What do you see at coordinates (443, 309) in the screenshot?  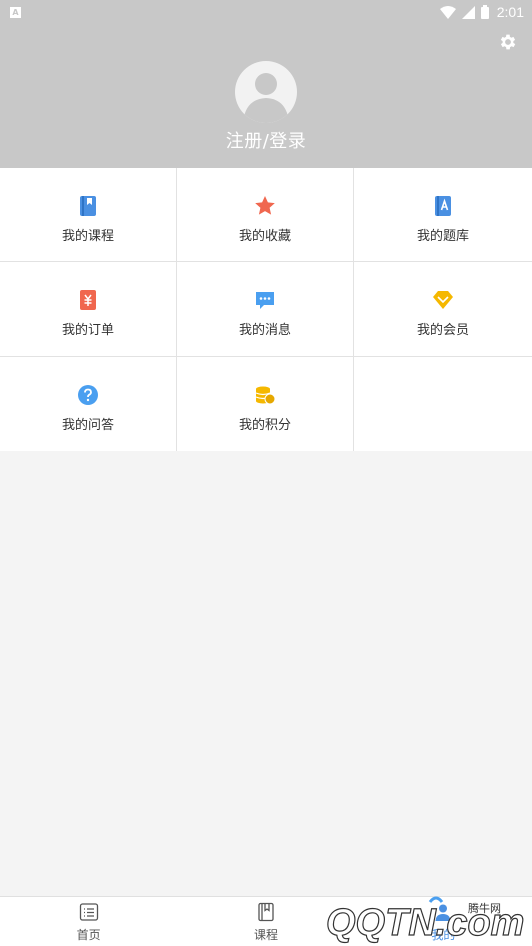 I see `menu-item-my-membership: 我的会员` at bounding box center [443, 309].